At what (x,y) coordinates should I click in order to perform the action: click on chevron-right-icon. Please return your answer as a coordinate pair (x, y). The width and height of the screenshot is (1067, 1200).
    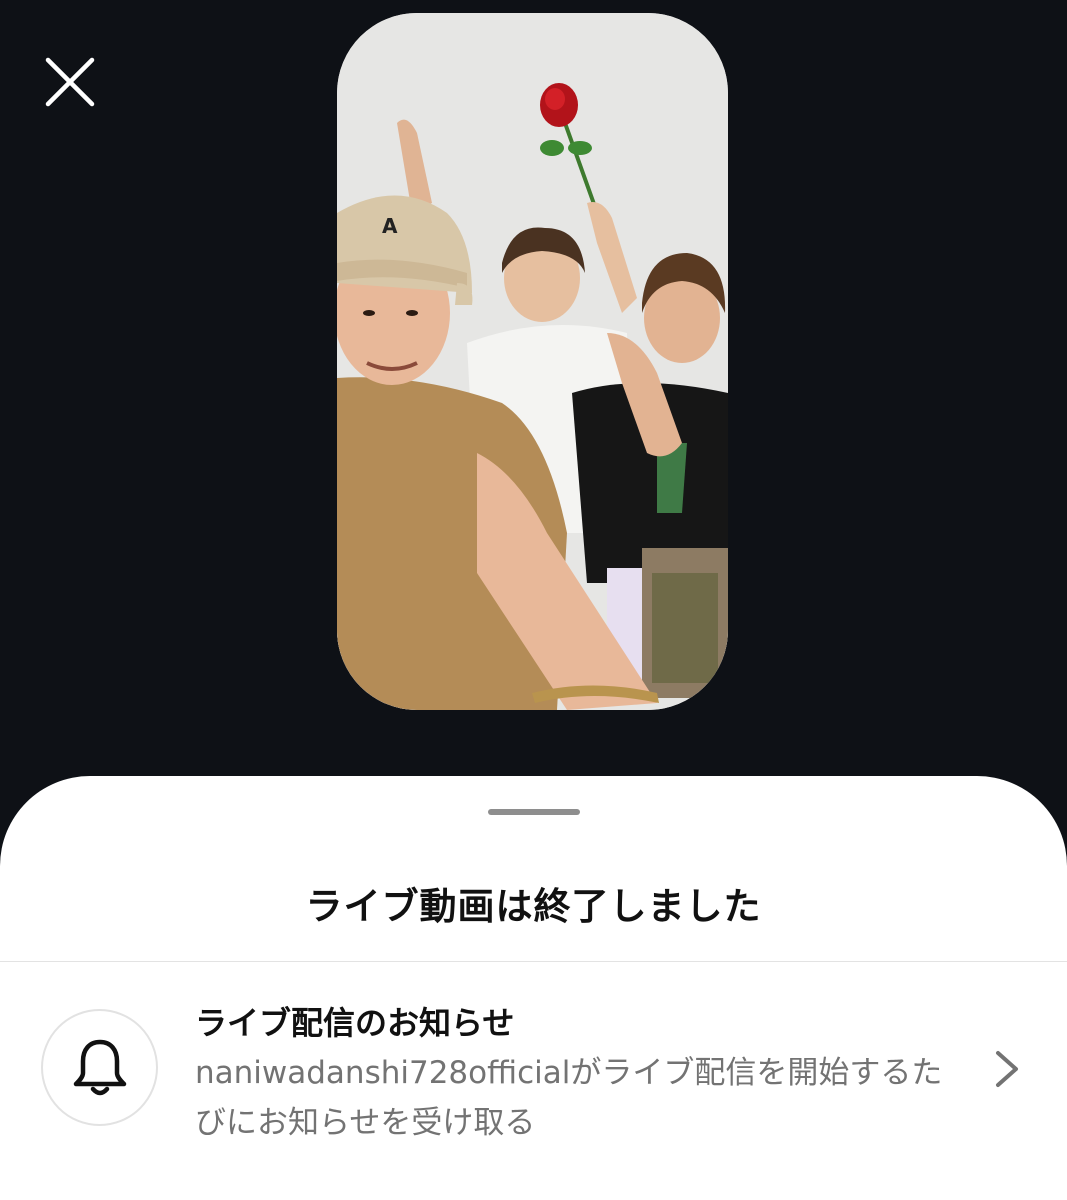
    Looking at the image, I should click on (1006, 1069).